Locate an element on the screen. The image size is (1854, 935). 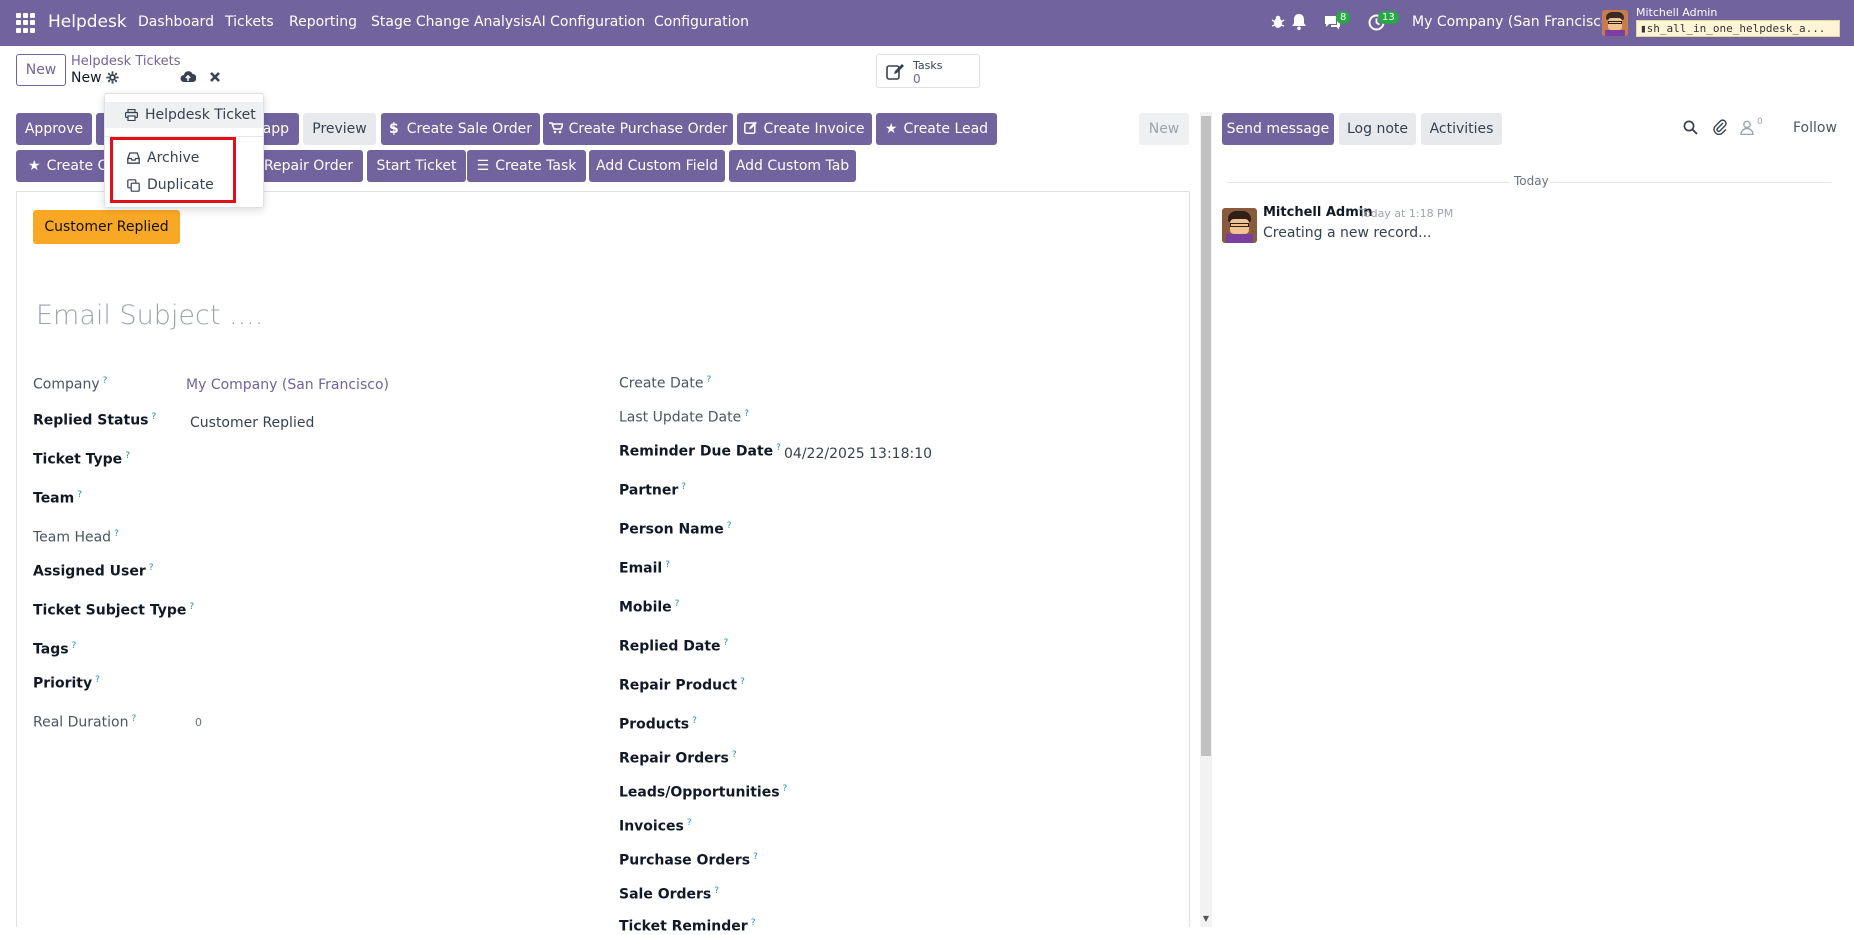
messages-badge: 8 is located at coordinates (1343, 17).